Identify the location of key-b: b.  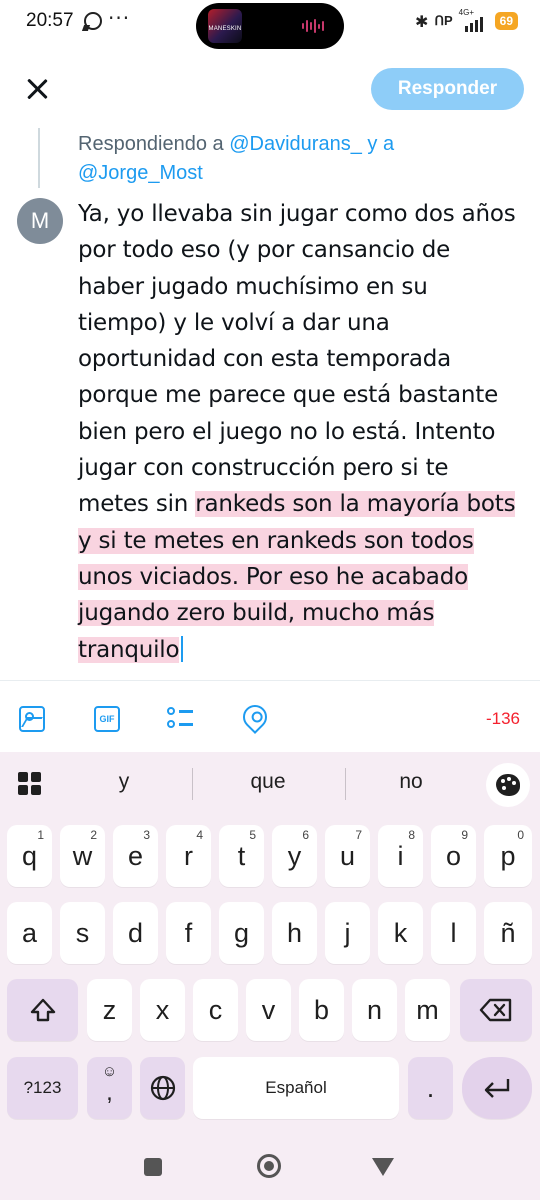
(321, 1010).